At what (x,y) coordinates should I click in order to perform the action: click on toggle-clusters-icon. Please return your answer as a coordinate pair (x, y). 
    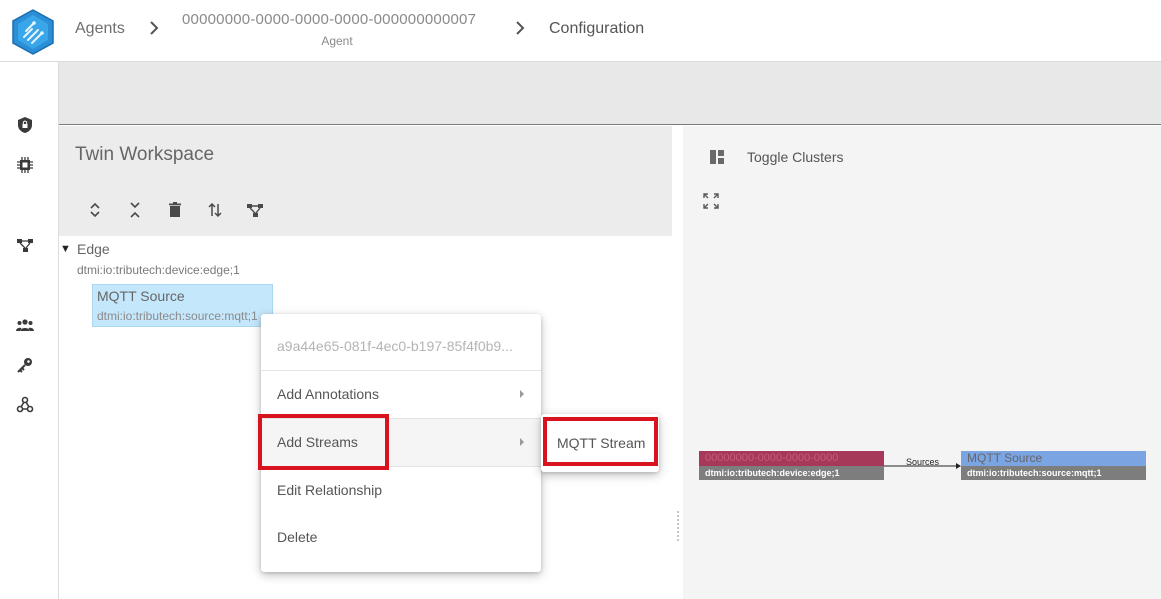
    Looking at the image, I should click on (717, 157).